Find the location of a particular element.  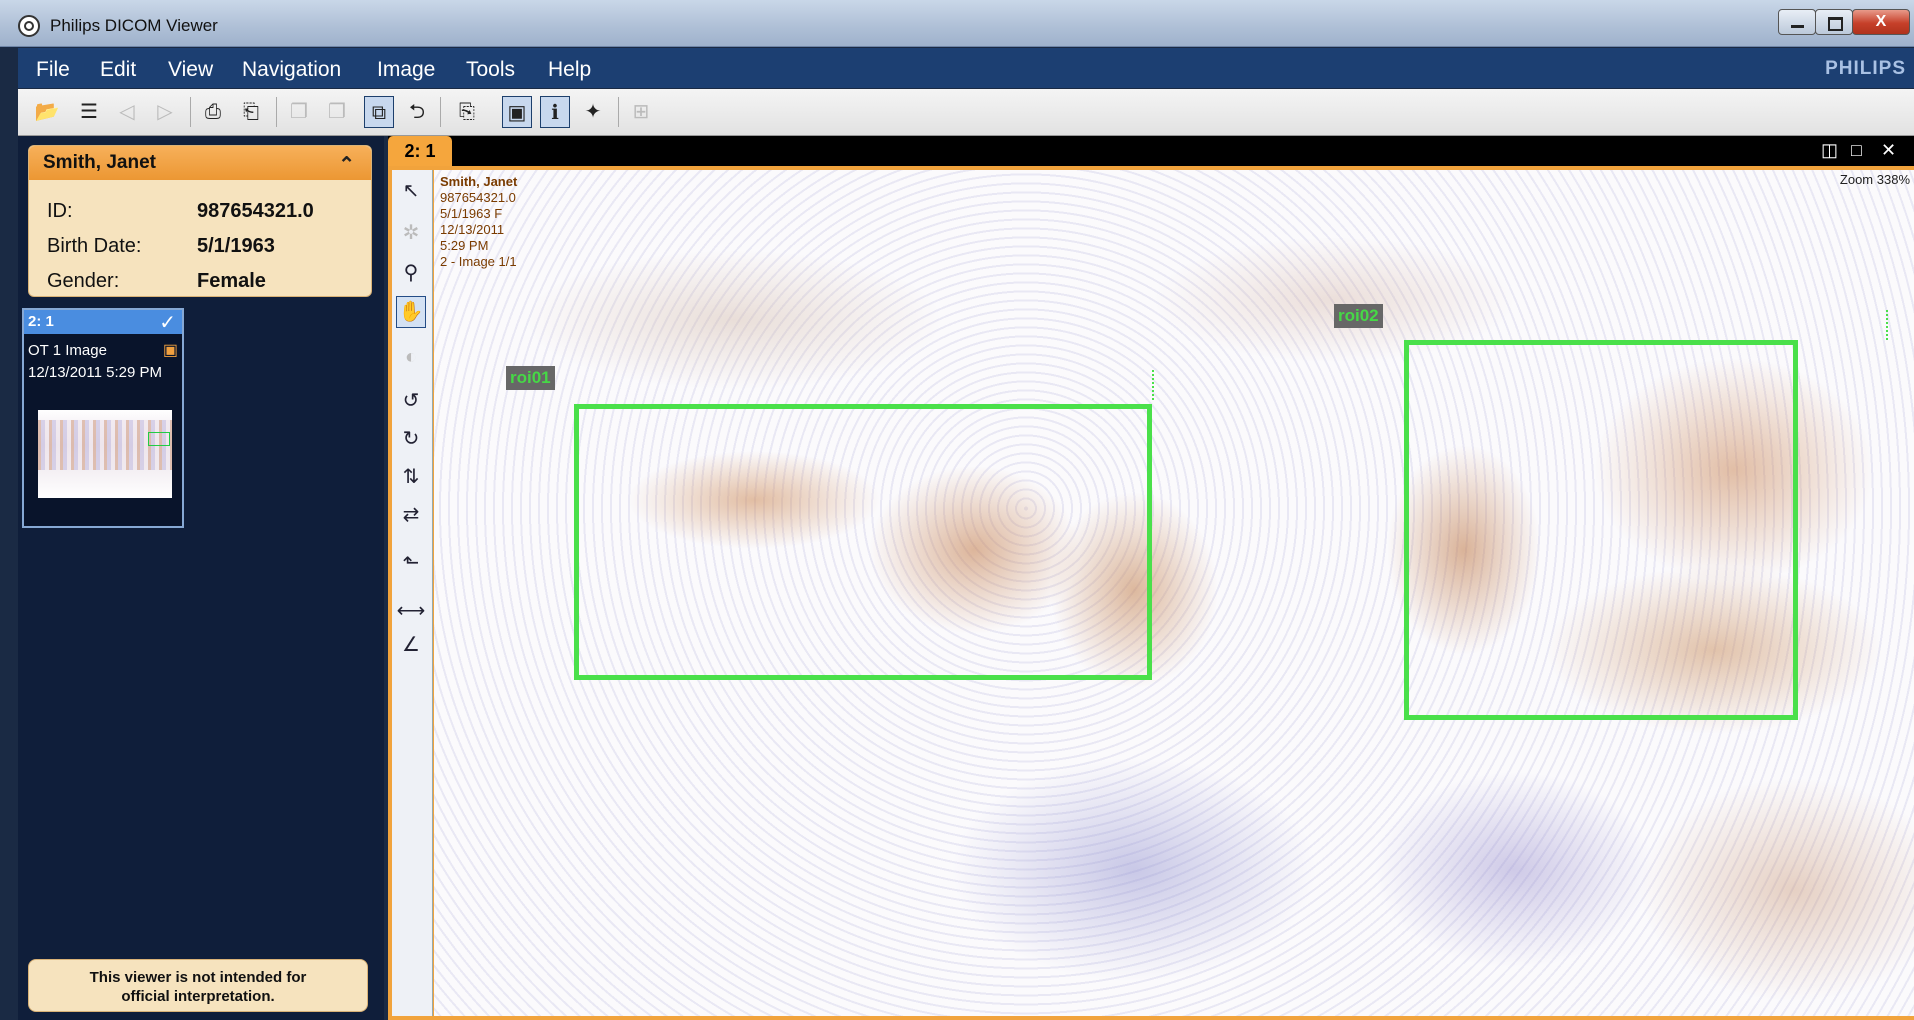

brand-logo: PHILIPS is located at coordinates (1865, 68).